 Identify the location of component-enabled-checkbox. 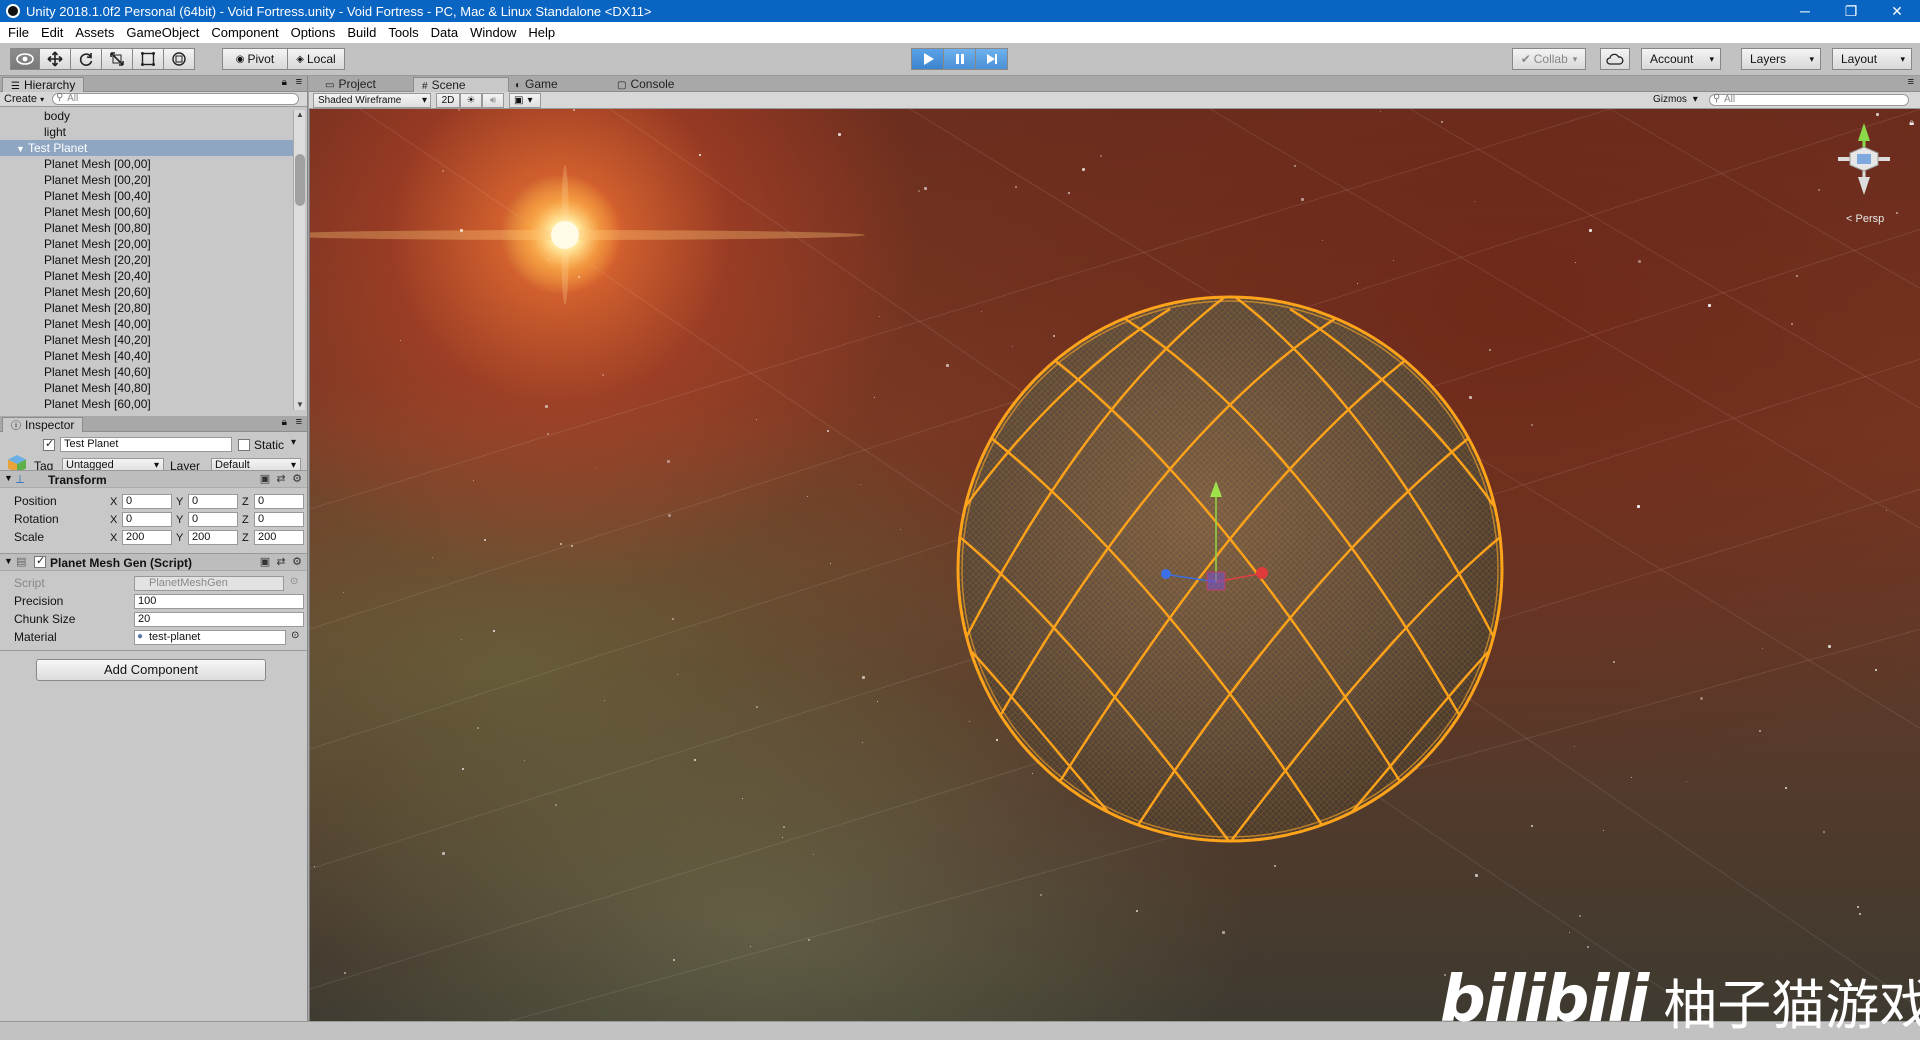
(40, 561).